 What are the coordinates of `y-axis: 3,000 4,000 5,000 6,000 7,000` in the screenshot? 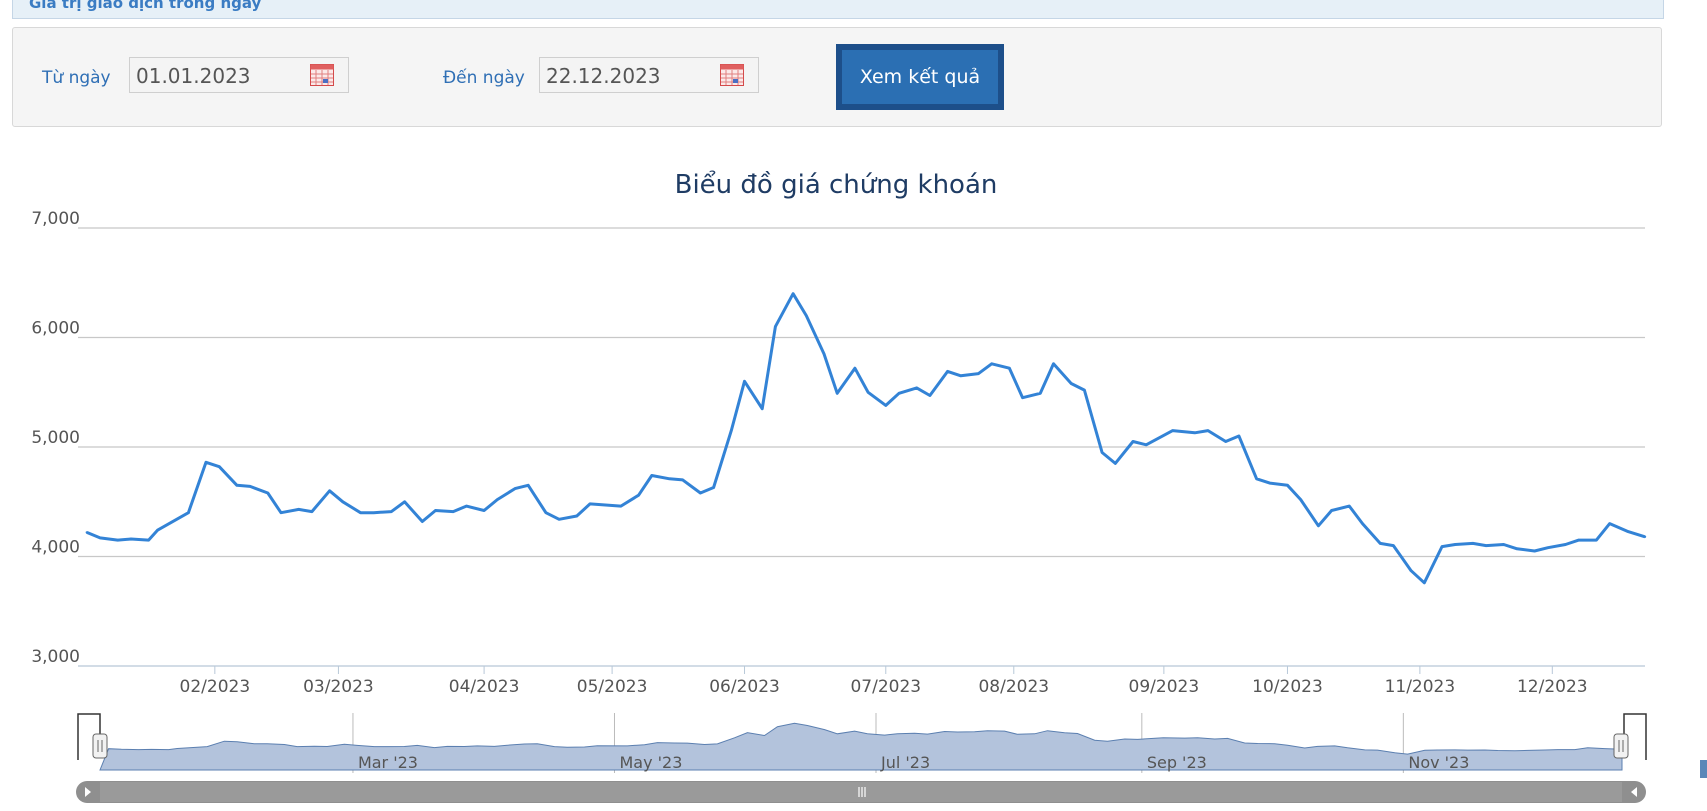 It's located at (55, 438).